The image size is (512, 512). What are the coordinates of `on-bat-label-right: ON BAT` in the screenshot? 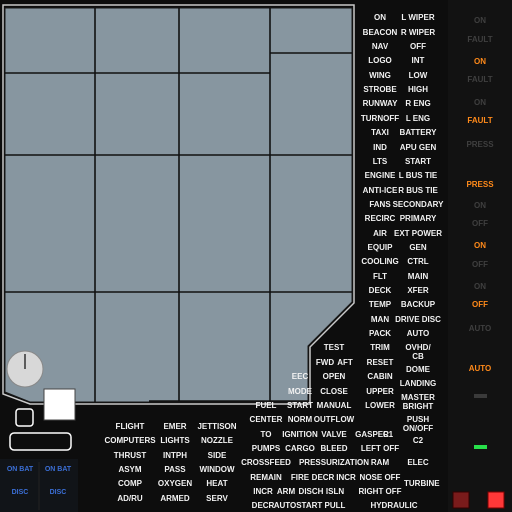 It's located at (58, 469).